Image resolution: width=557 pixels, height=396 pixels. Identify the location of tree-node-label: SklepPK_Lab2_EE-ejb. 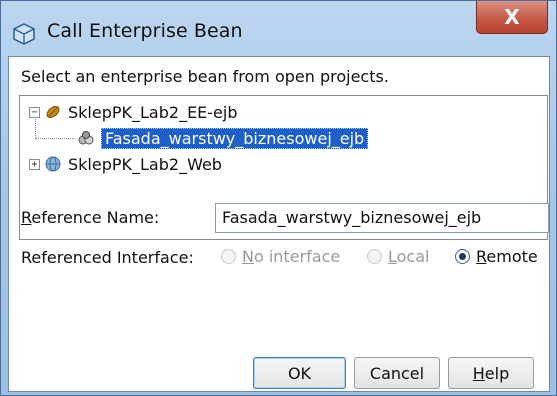
(153, 112).